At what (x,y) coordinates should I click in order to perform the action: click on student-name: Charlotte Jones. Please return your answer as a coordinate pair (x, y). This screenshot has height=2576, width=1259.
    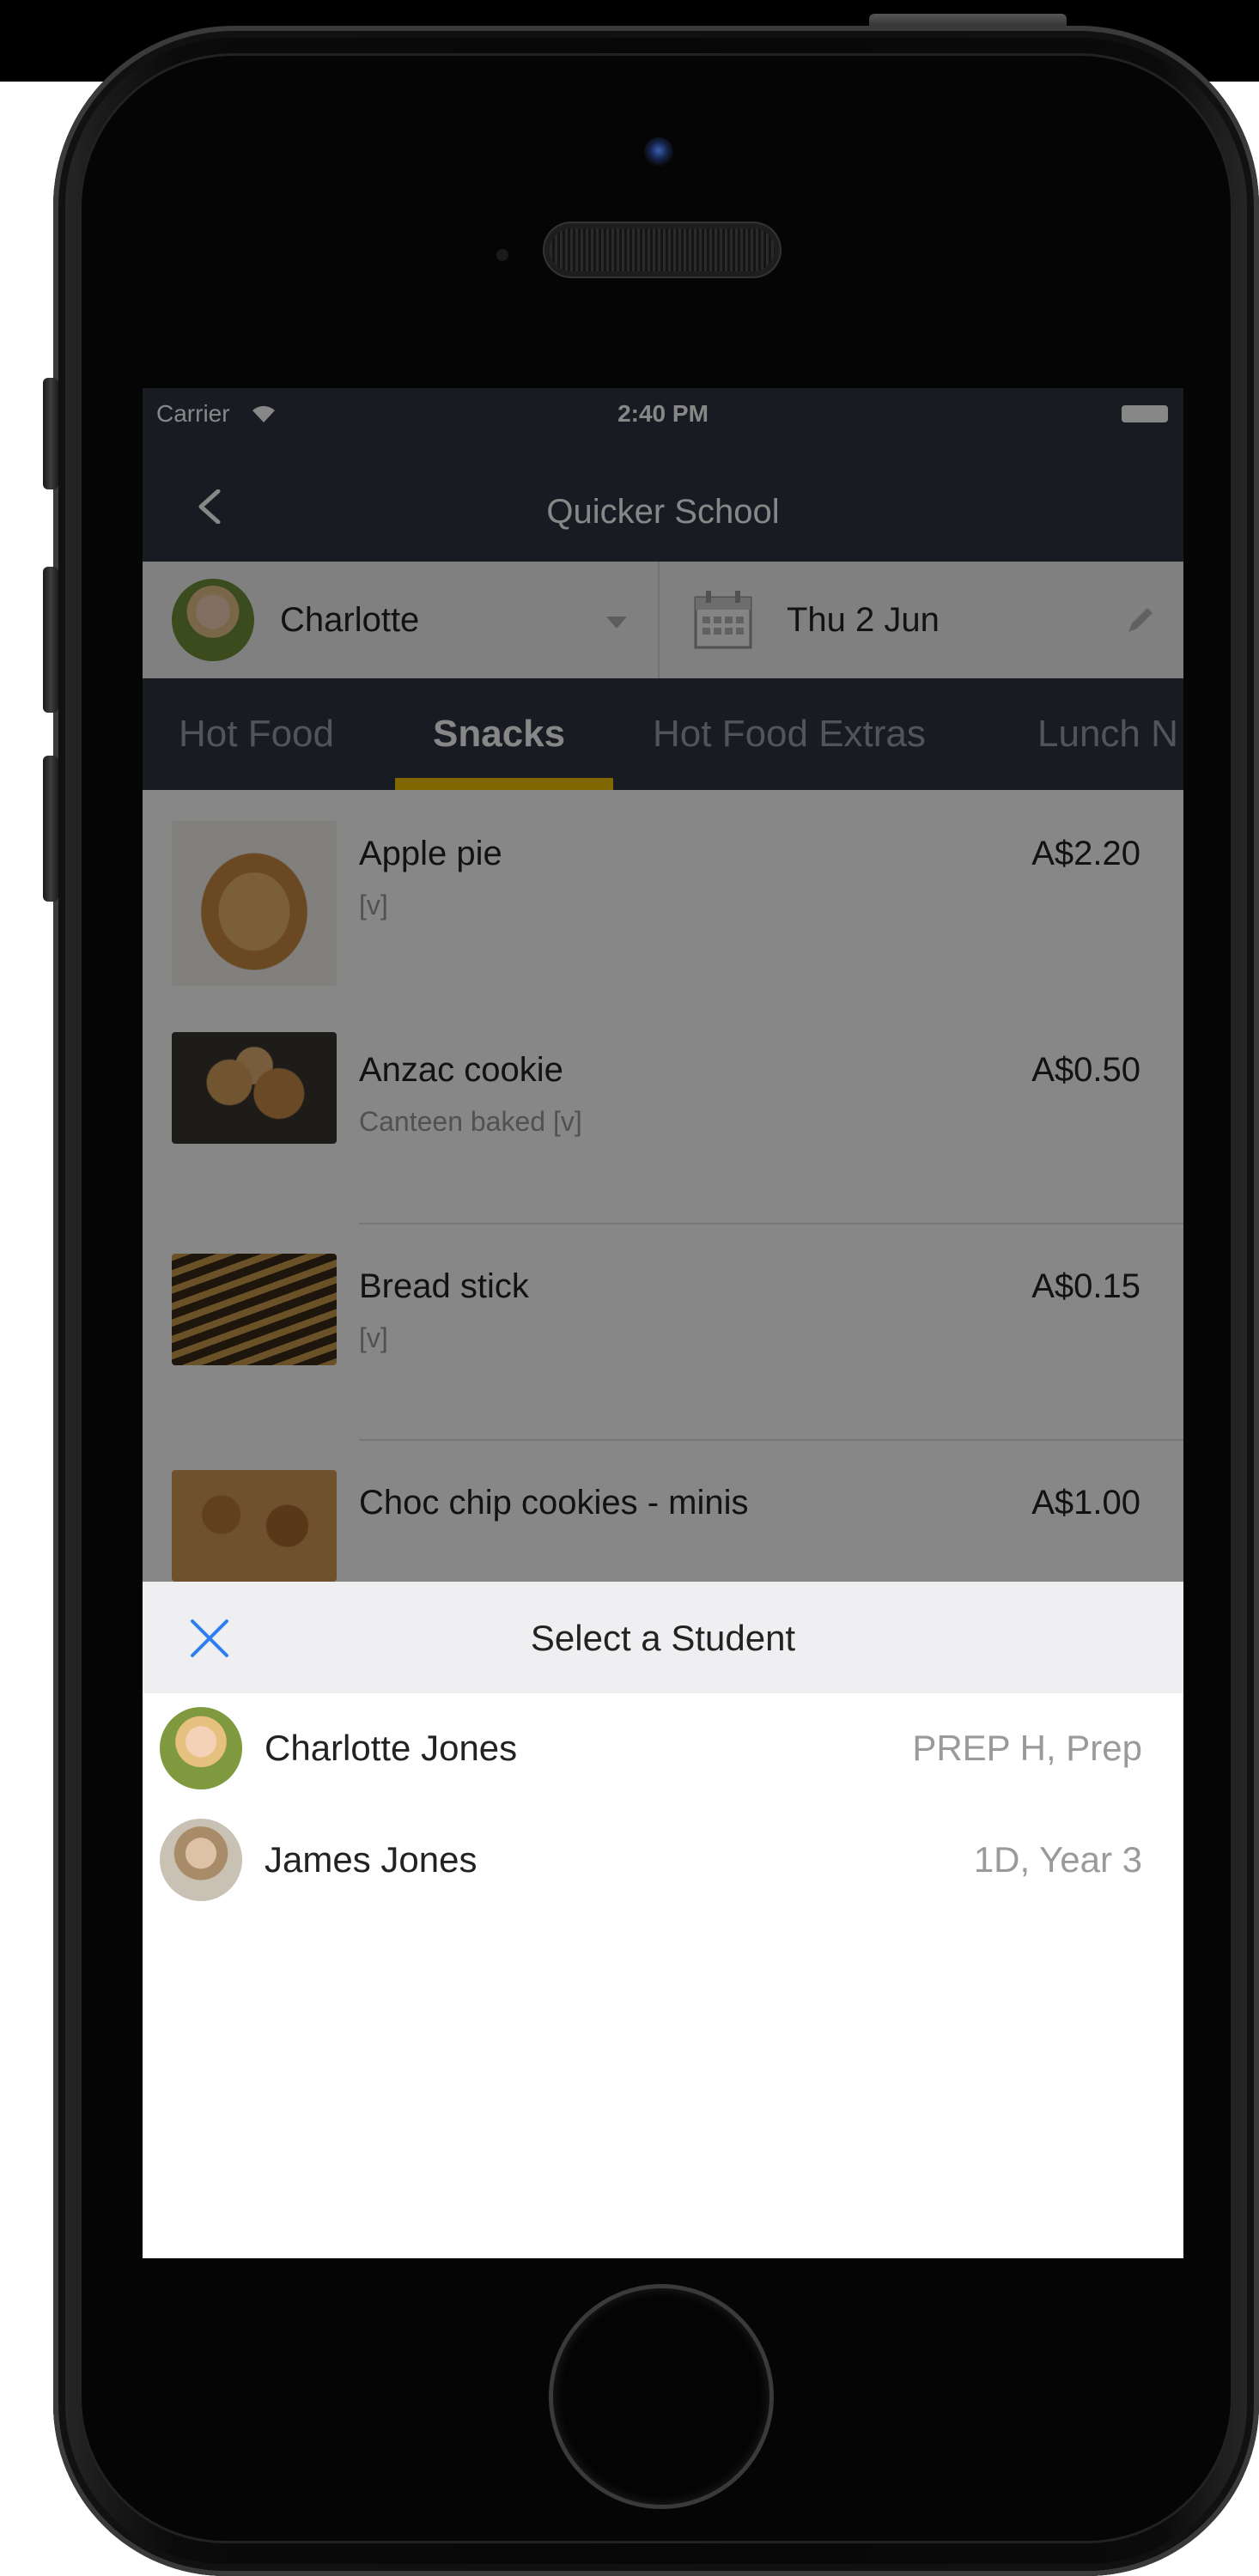
    Looking at the image, I should click on (391, 1748).